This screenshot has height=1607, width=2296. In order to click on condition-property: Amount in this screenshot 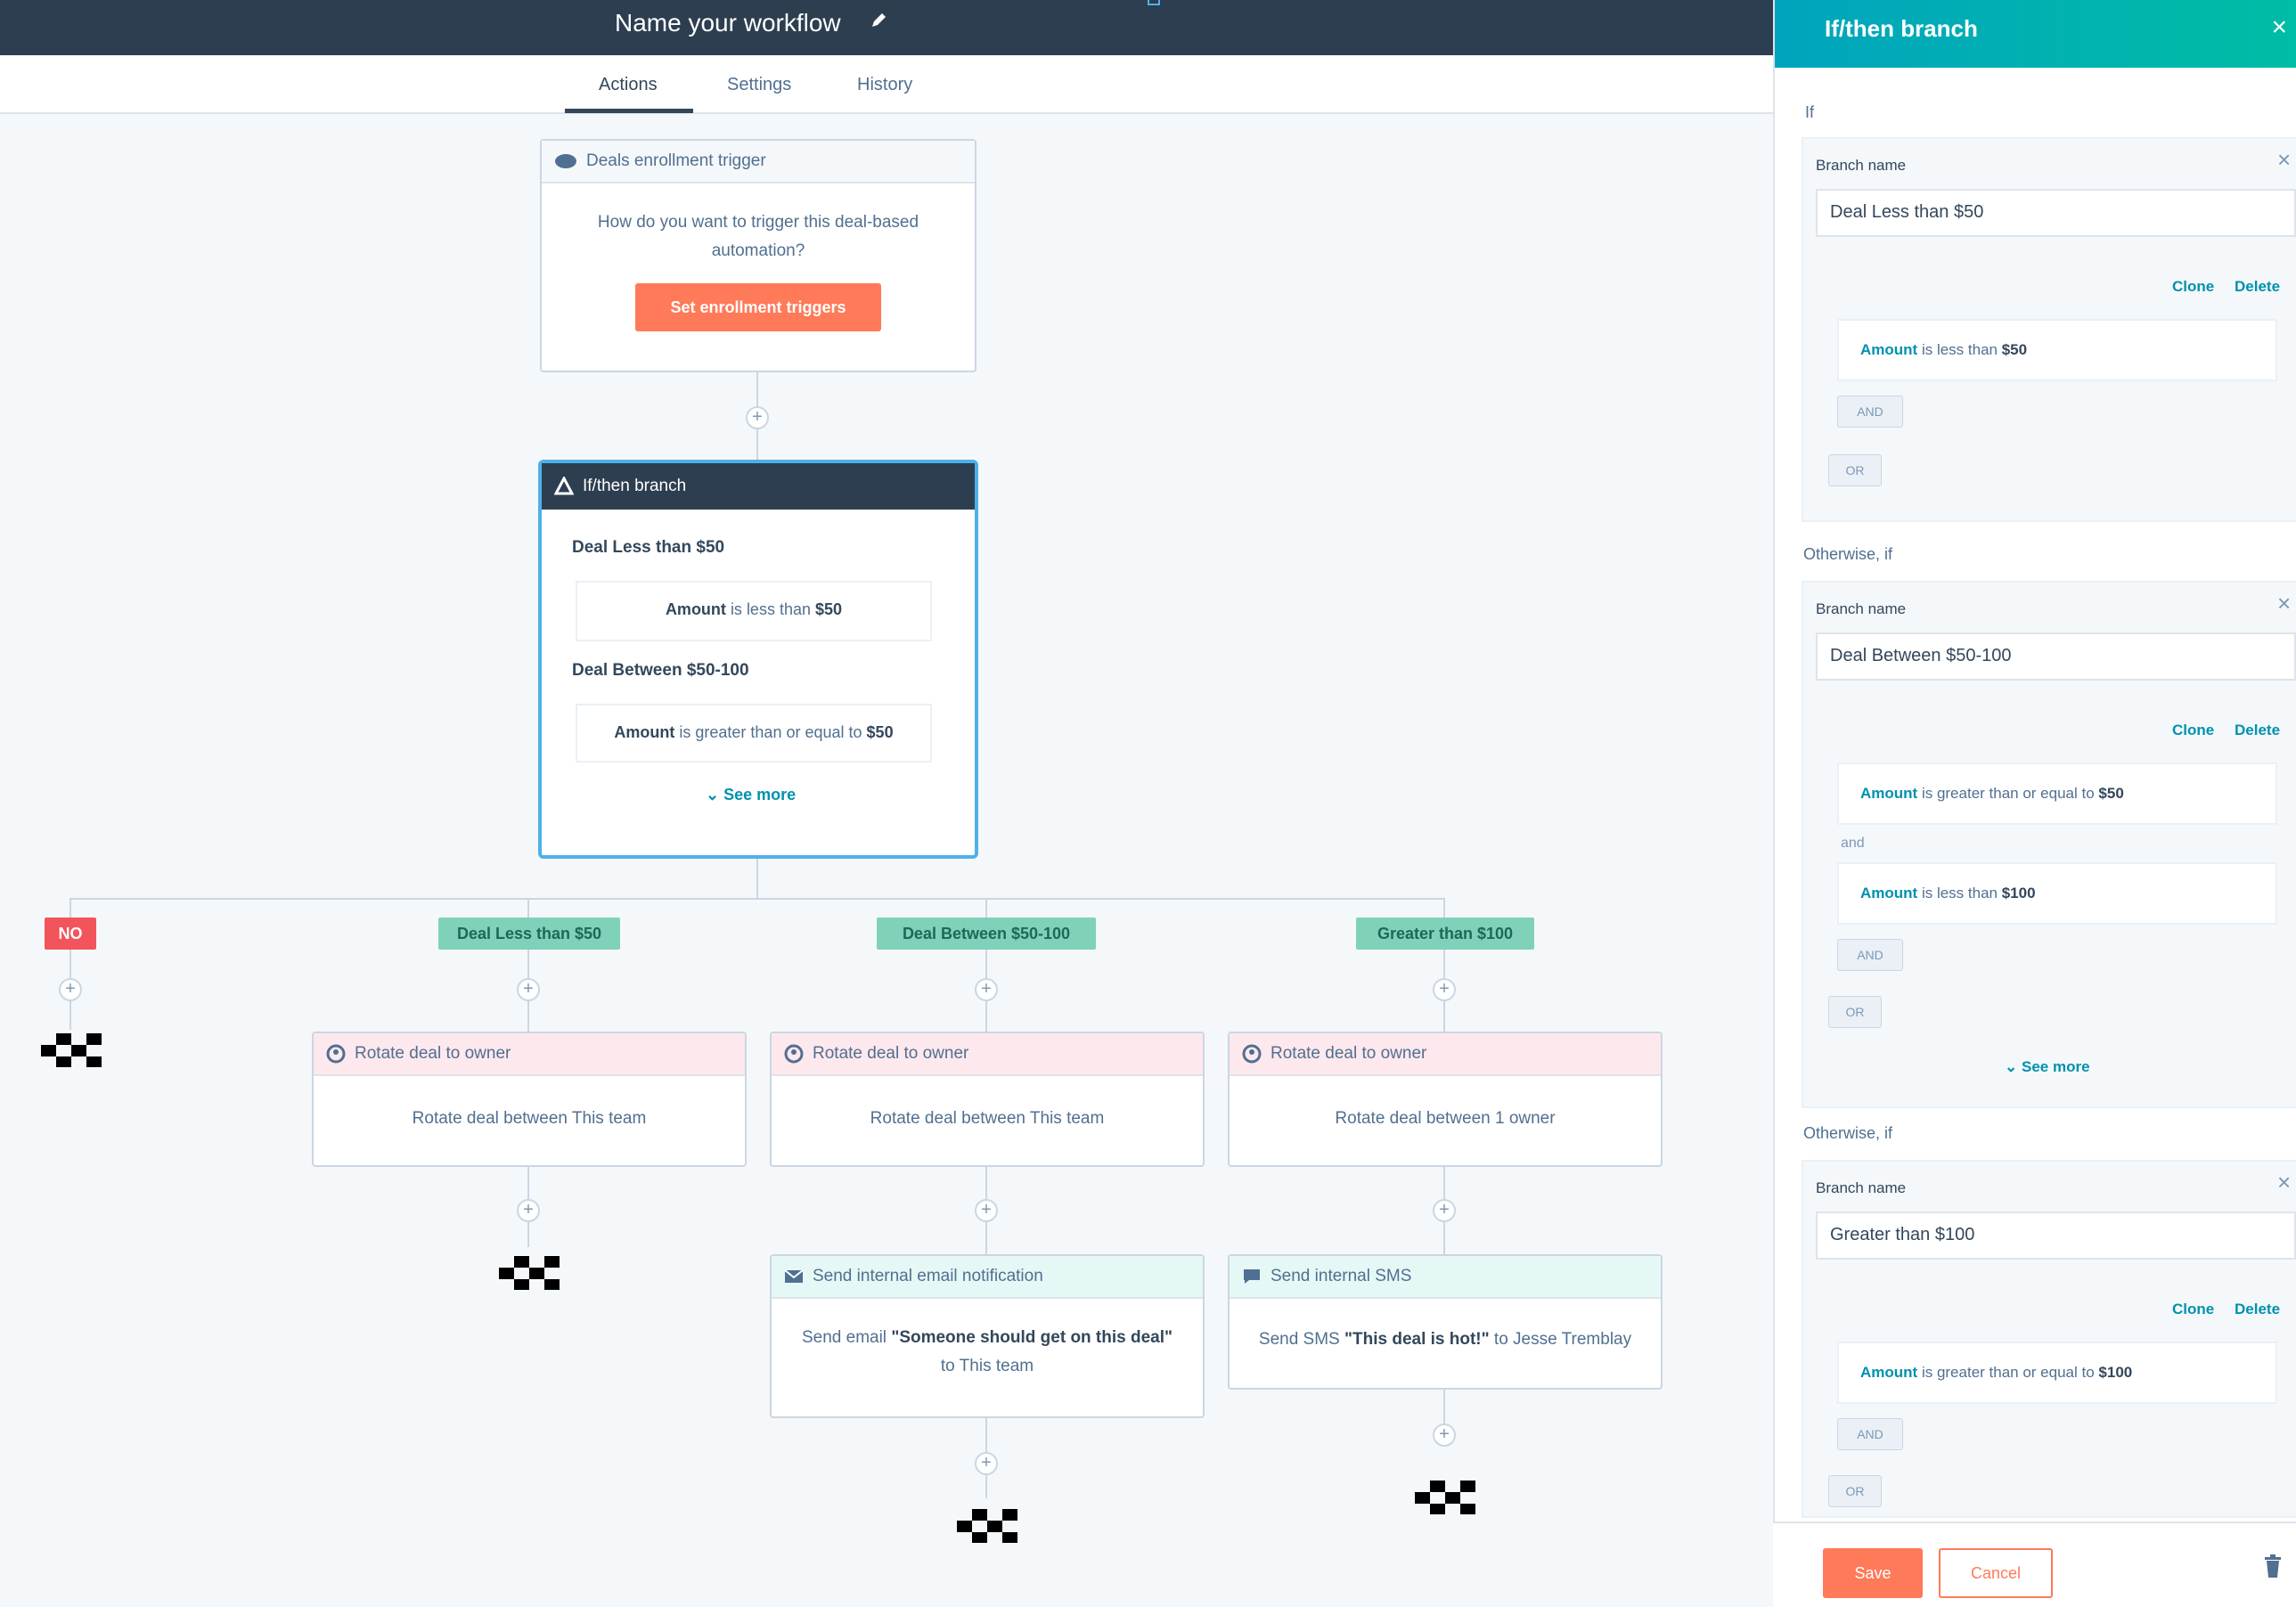, I will do `click(644, 732)`.